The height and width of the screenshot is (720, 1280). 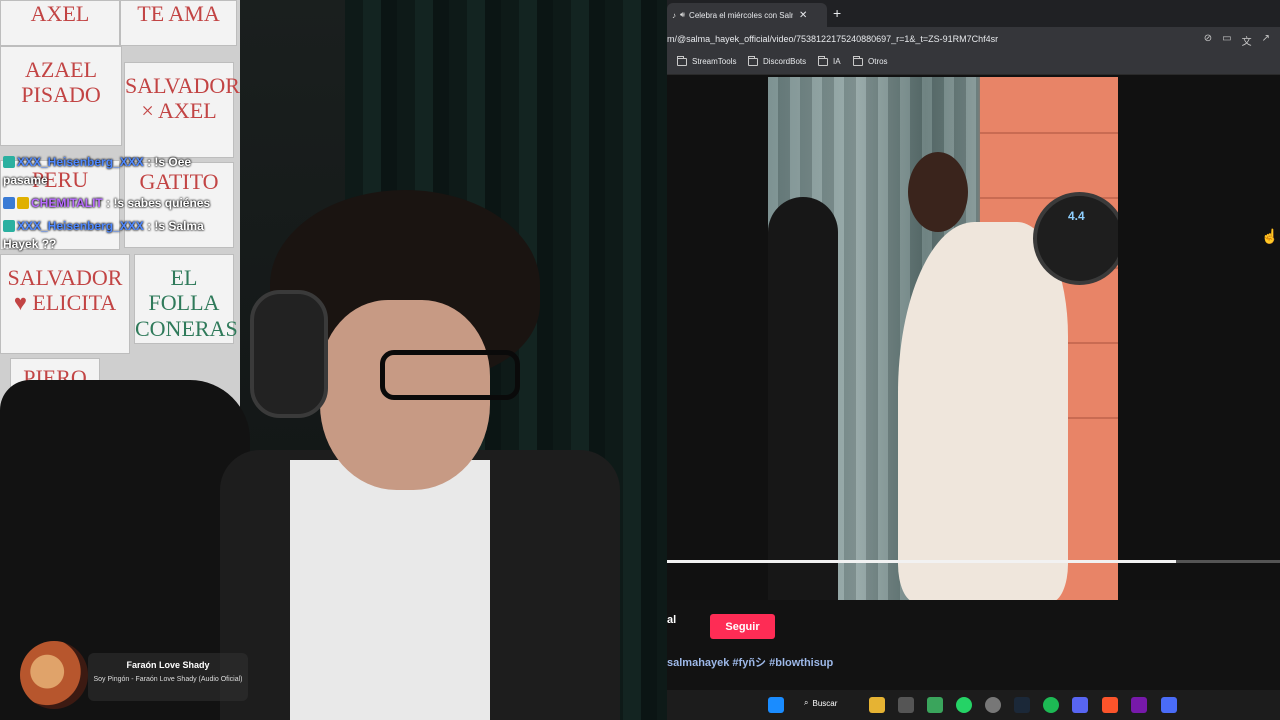 I want to click on studio-light, so click(x=1075, y=238).